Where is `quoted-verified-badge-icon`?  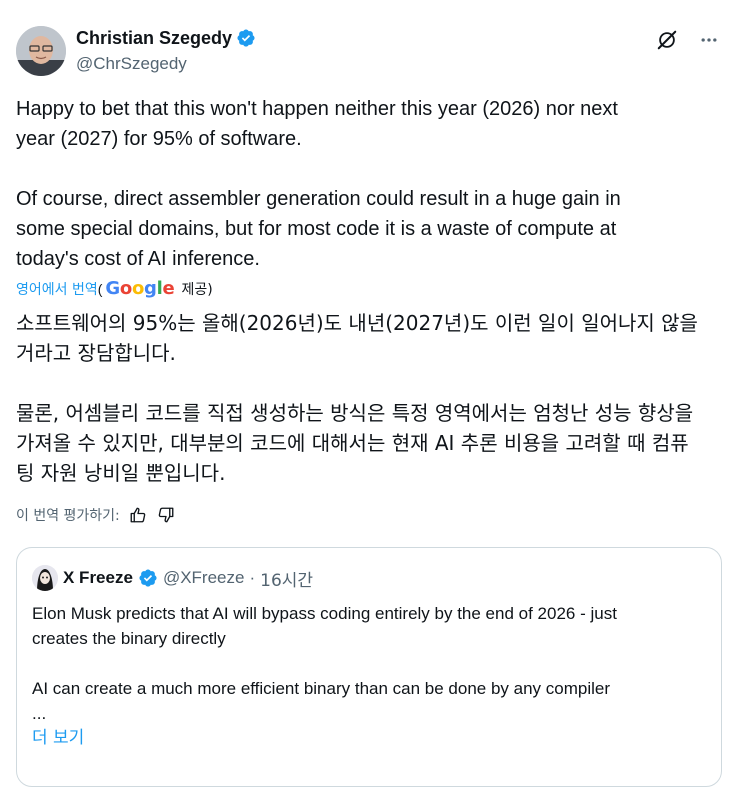
quoted-verified-badge-icon is located at coordinates (148, 578).